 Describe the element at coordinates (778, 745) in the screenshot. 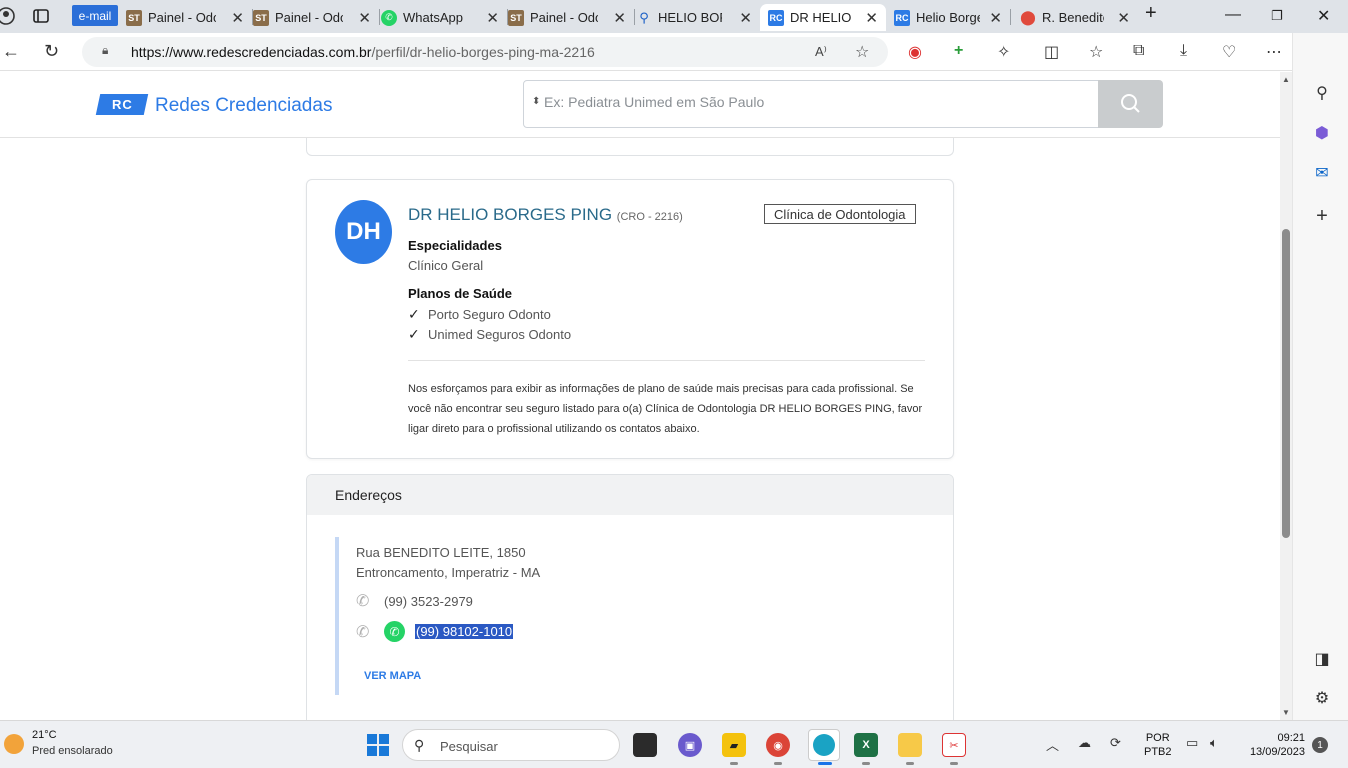

I see `chrome-icon: ◉` at that location.